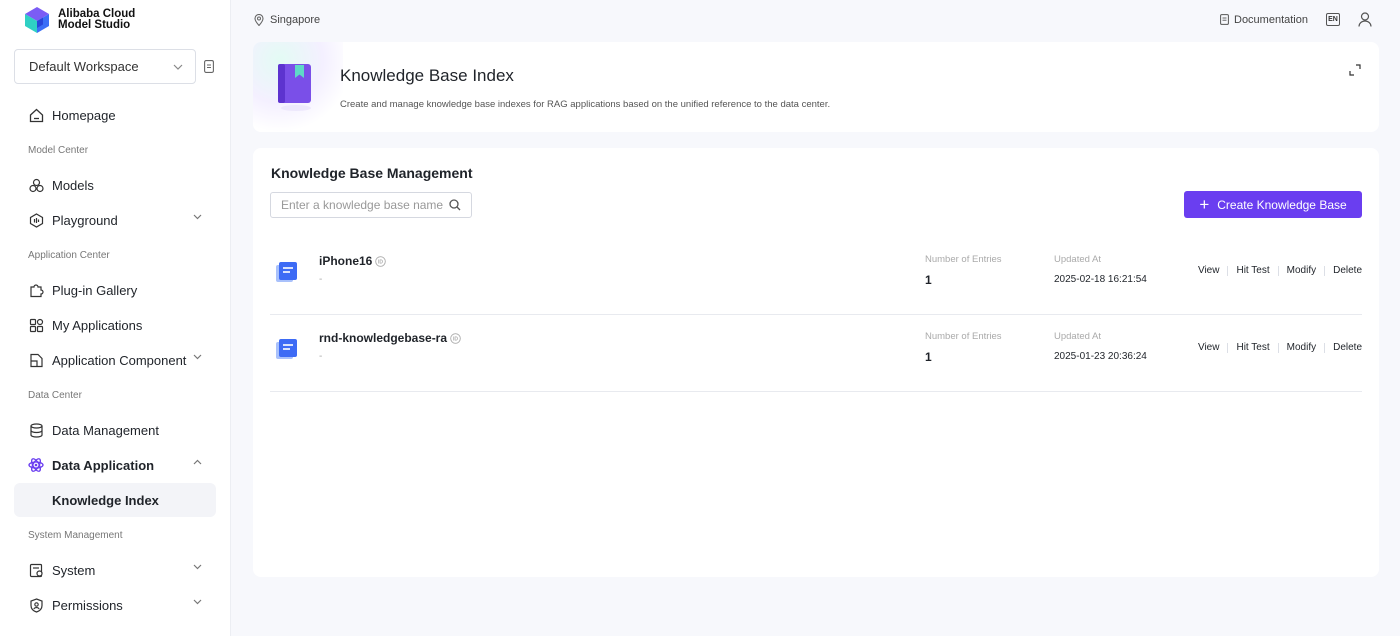  Describe the element at coordinates (37, 20) in the screenshot. I see `model-studio-logo-icon` at that location.